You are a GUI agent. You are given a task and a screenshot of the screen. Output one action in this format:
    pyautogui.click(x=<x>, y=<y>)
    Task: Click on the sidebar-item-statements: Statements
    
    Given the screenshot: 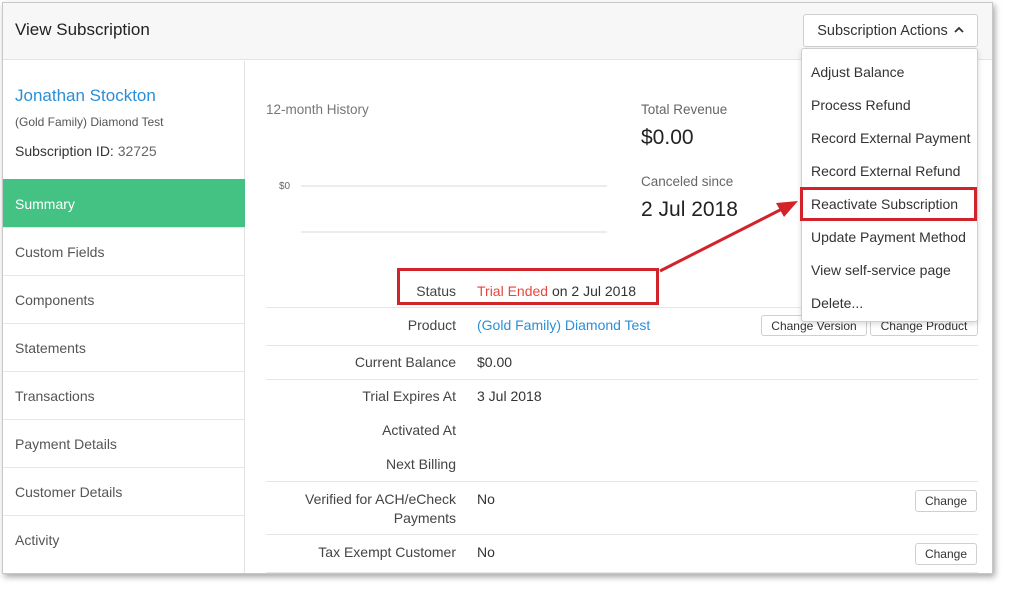 What is the action you would take?
    pyautogui.click(x=124, y=347)
    